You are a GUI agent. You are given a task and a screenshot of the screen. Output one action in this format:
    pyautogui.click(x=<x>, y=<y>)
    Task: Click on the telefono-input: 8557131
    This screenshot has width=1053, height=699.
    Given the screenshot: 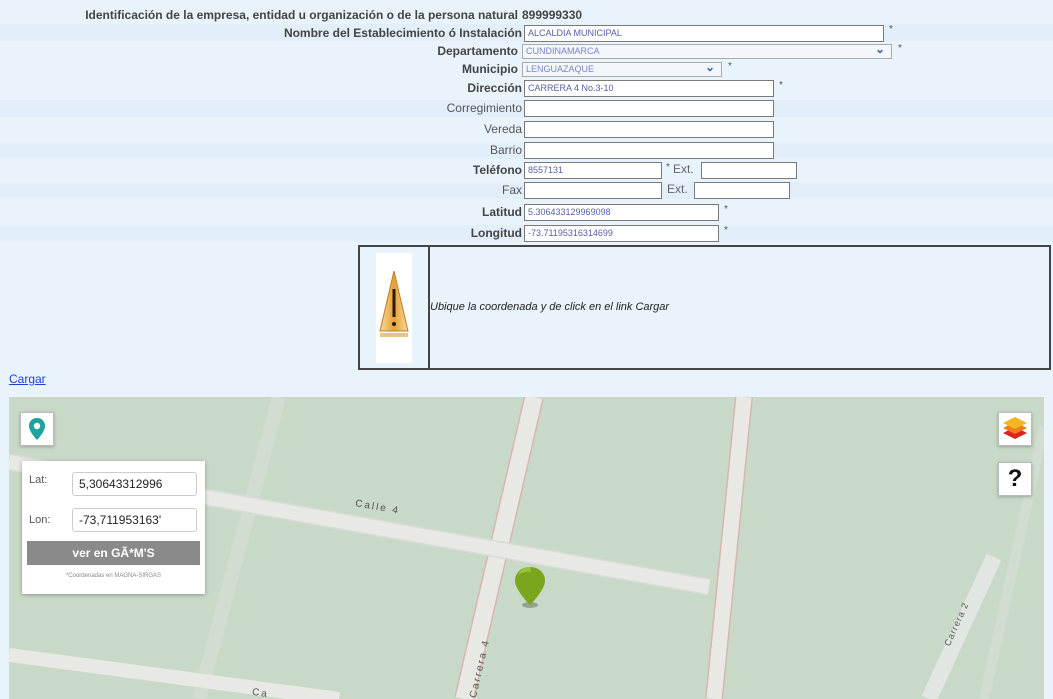 What is the action you would take?
    pyautogui.click(x=593, y=170)
    